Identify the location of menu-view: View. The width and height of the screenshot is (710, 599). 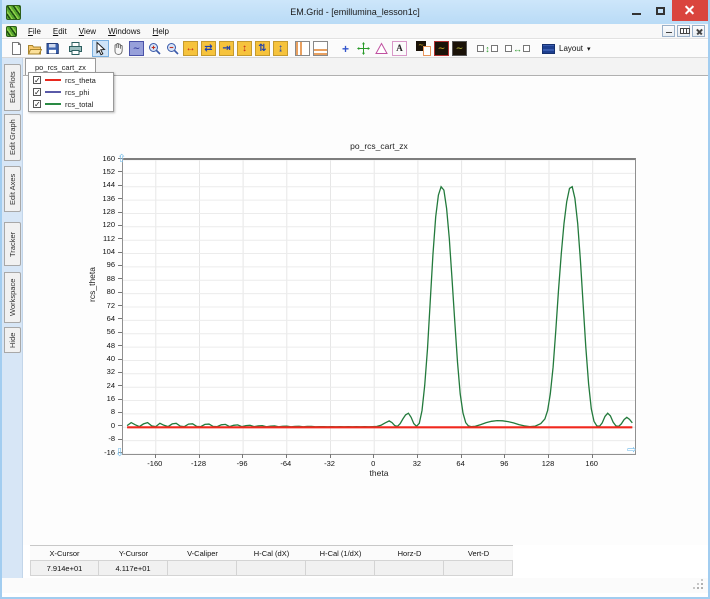
(87, 31).